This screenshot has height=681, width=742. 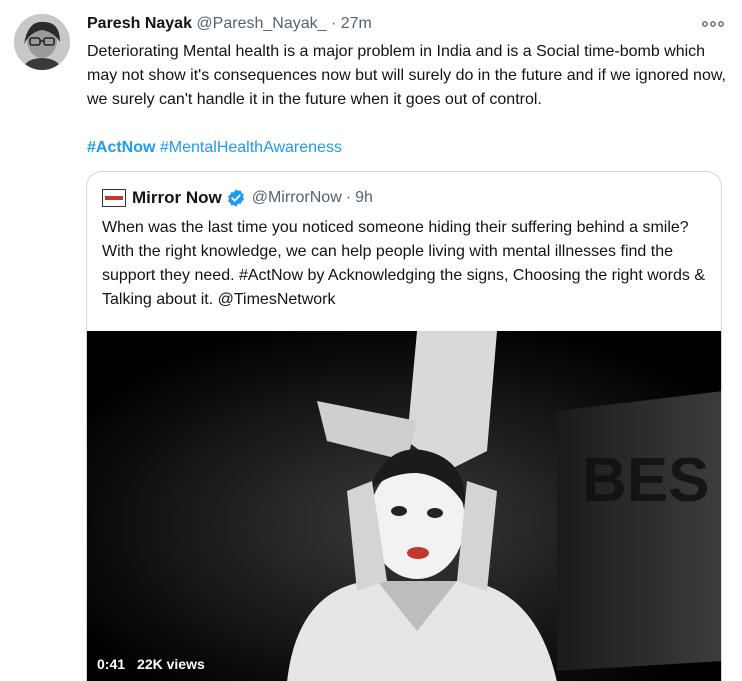 What do you see at coordinates (297, 198) in the screenshot?
I see `quote-author-handle: @MirrorNow` at bounding box center [297, 198].